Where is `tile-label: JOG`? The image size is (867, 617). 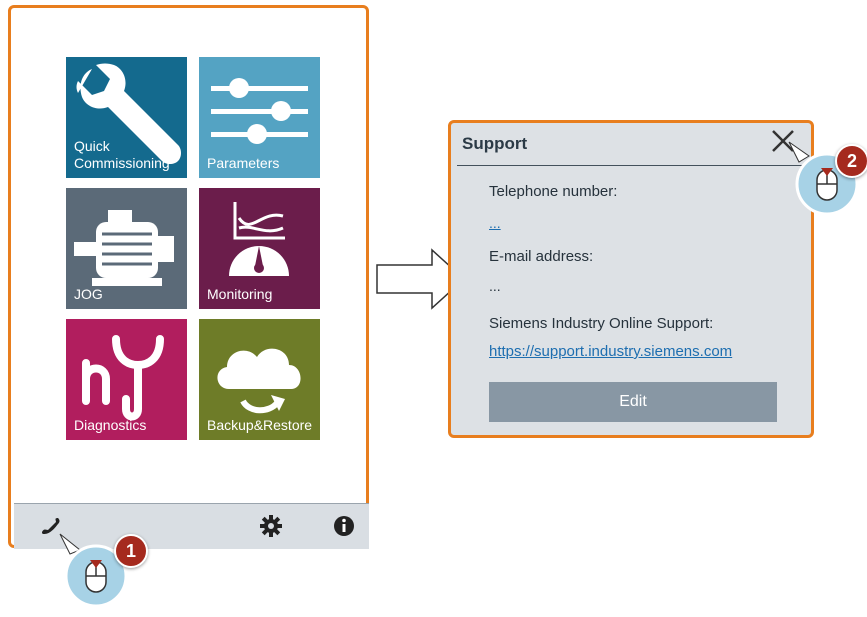
tile-label: JOG is located at coordinates (88, 294).